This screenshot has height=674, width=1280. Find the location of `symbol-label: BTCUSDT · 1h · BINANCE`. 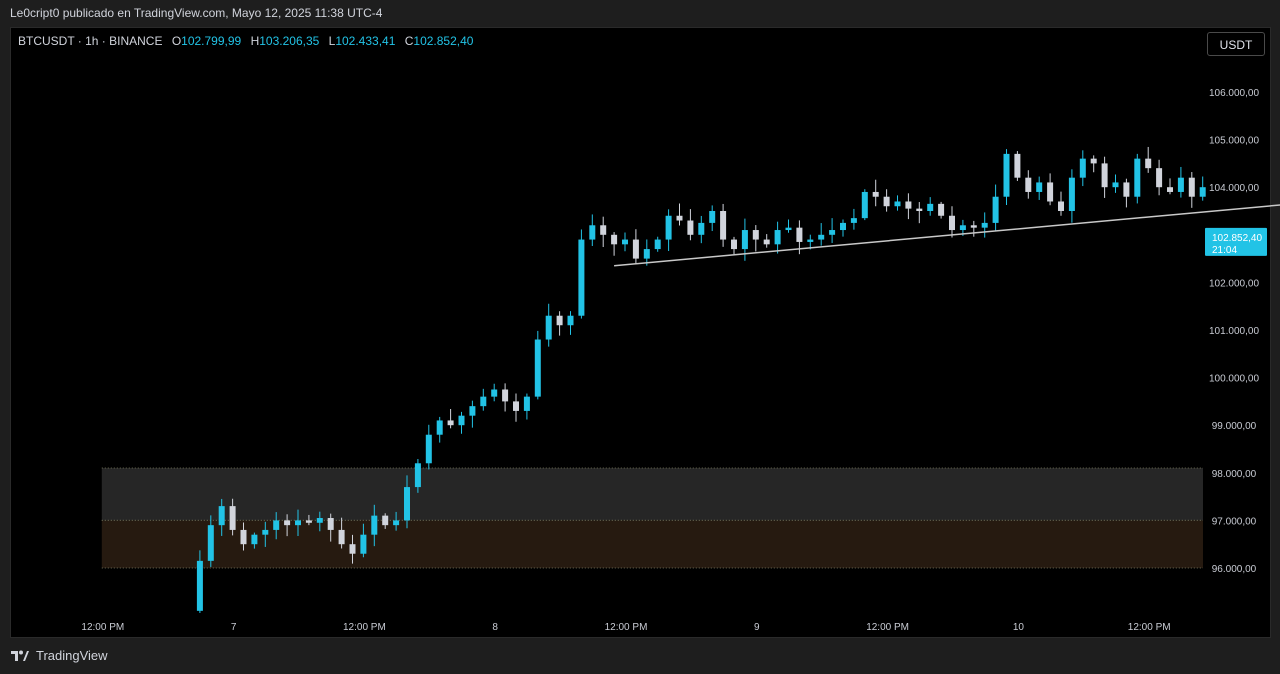

symbol-label: BTCUSDT · 1h · BINANCE is located at coordinates (90, 41).